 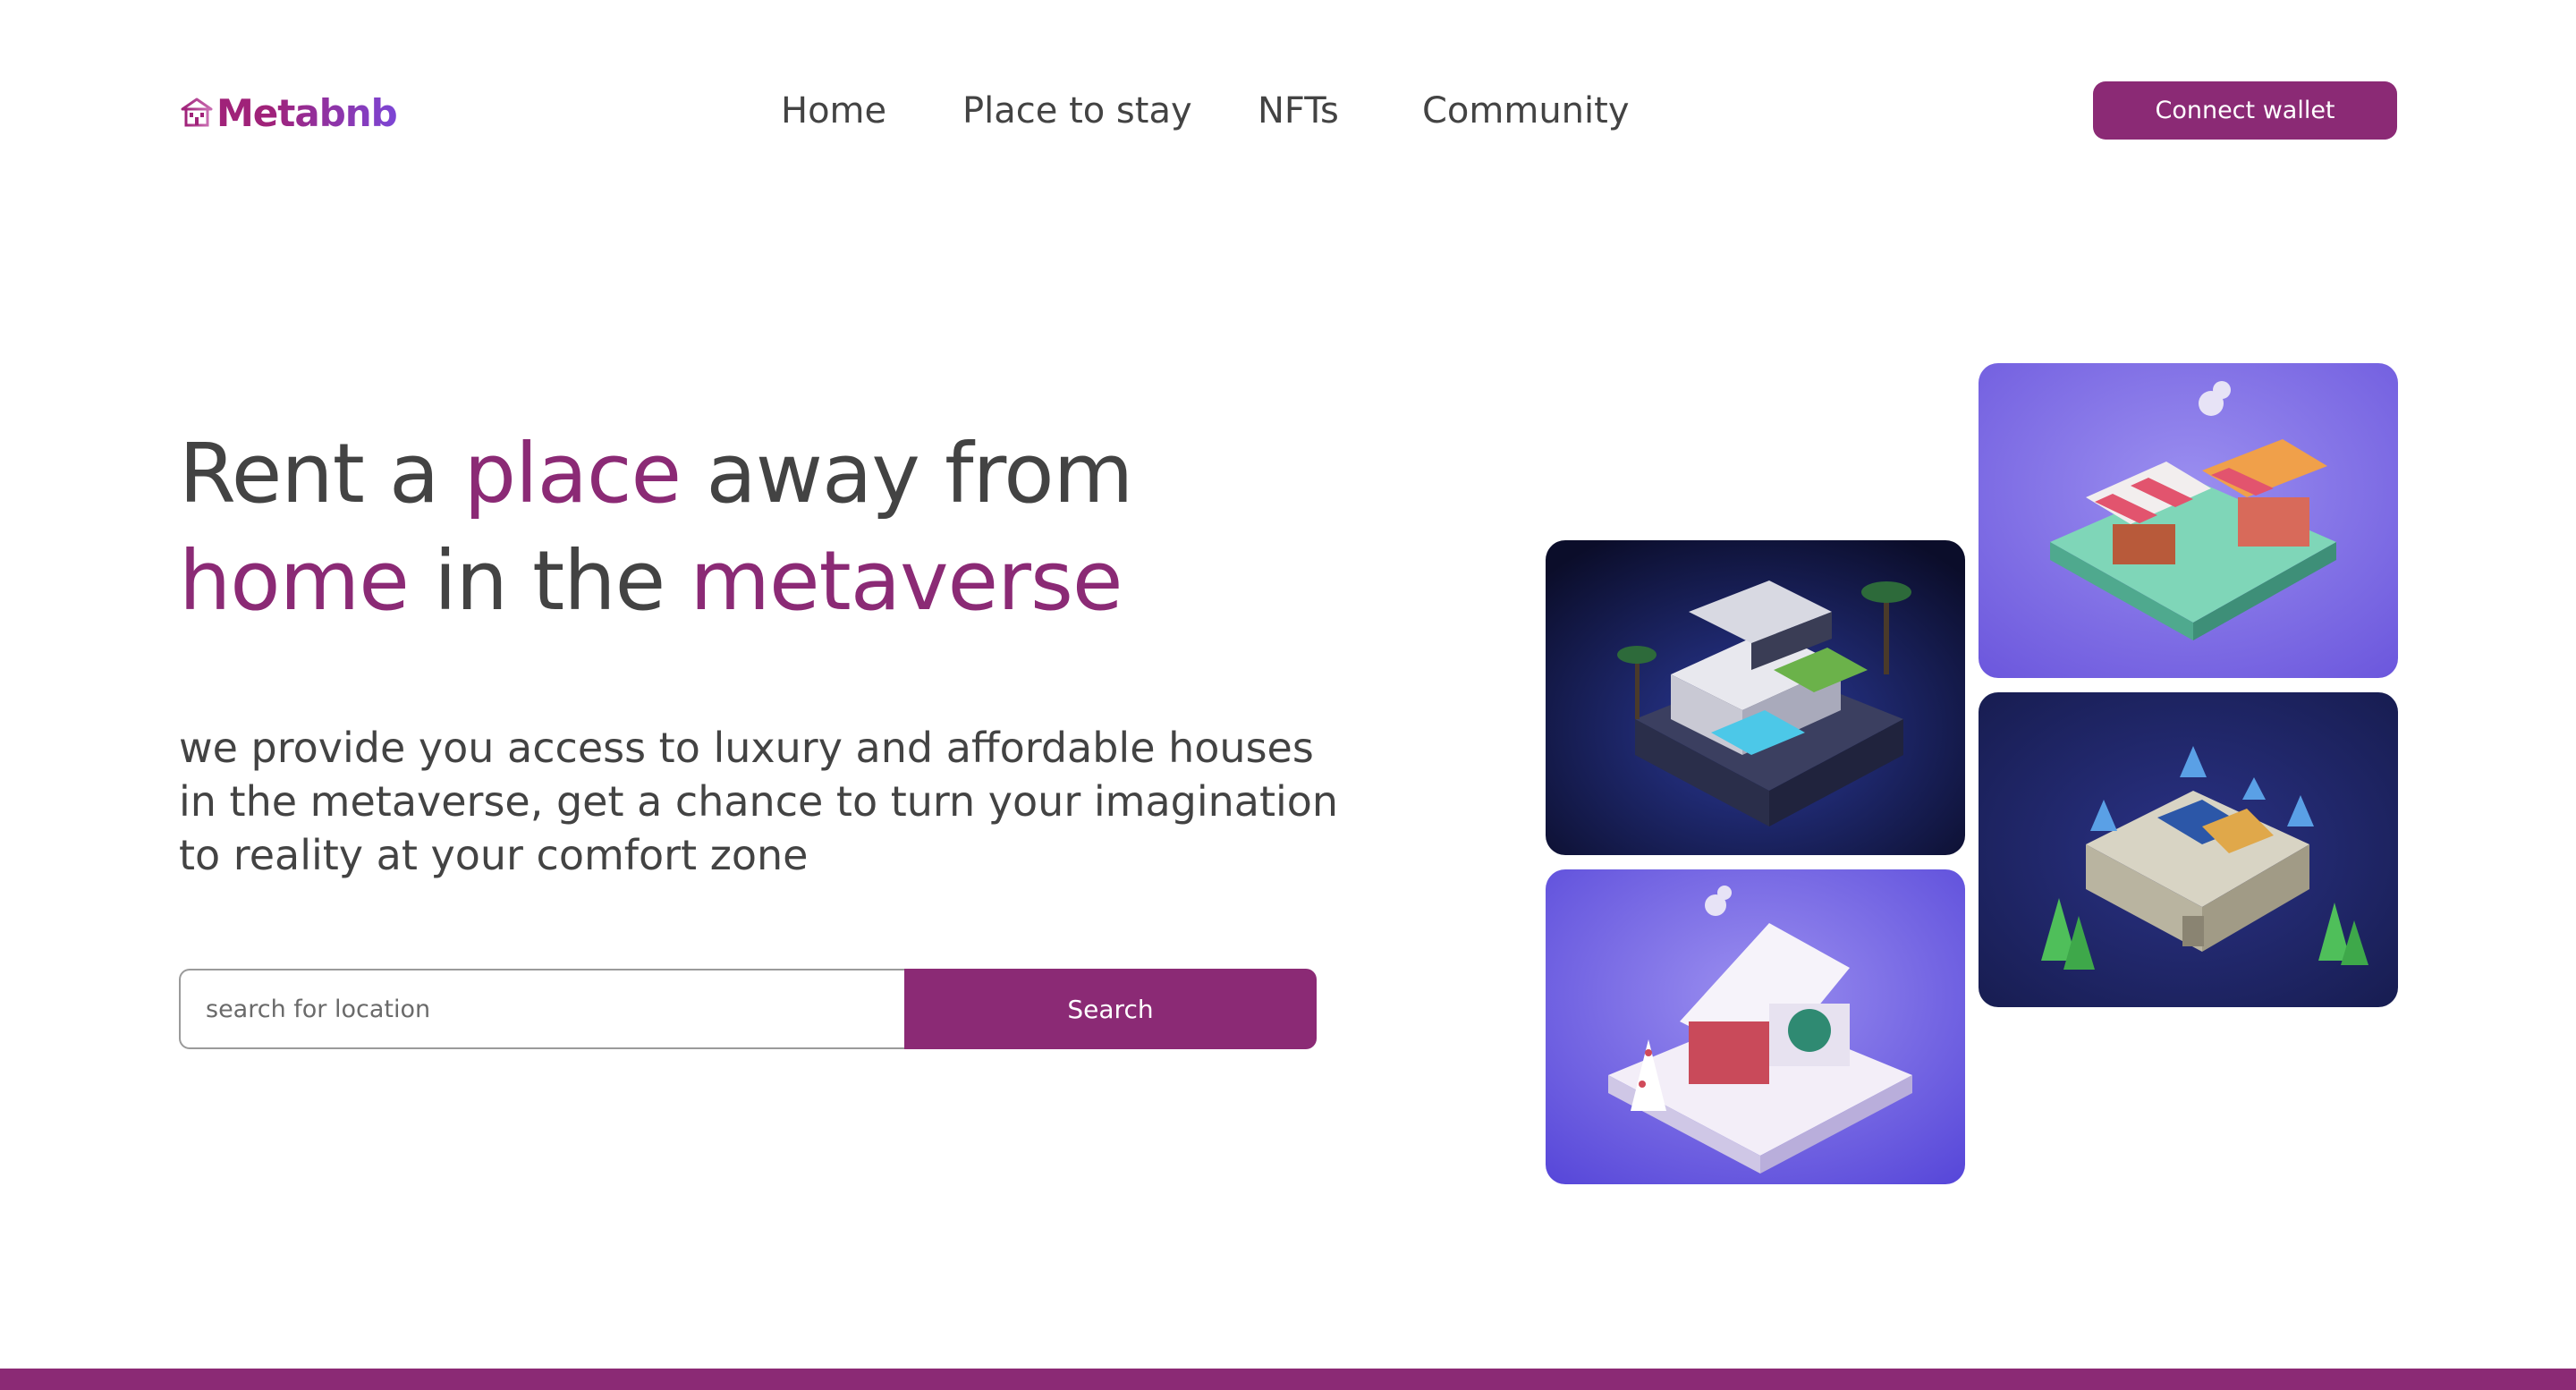 I want to click on headline-text: away from, so click(x=907, y=473).